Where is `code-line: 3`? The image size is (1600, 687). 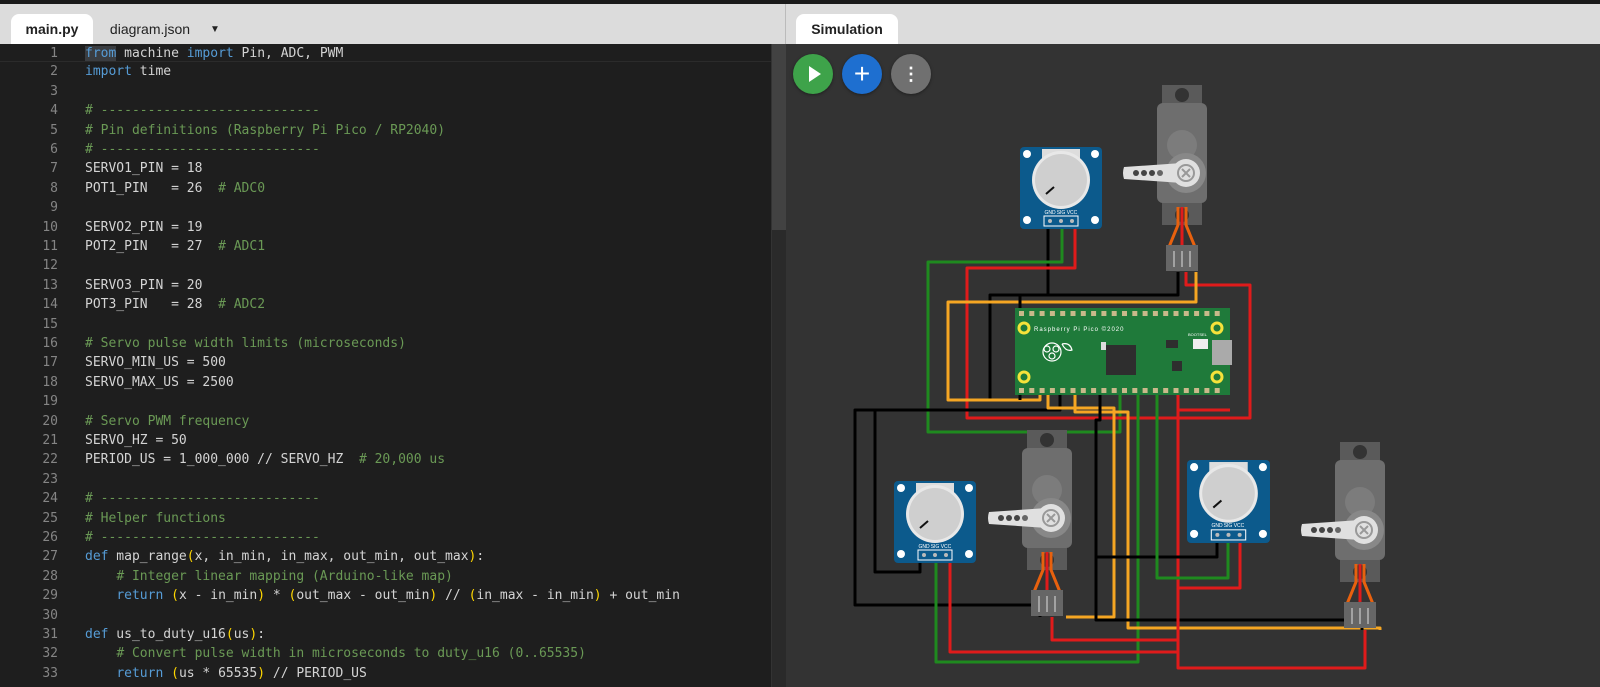 code-line: 3 is located at coordinates (385, 91).